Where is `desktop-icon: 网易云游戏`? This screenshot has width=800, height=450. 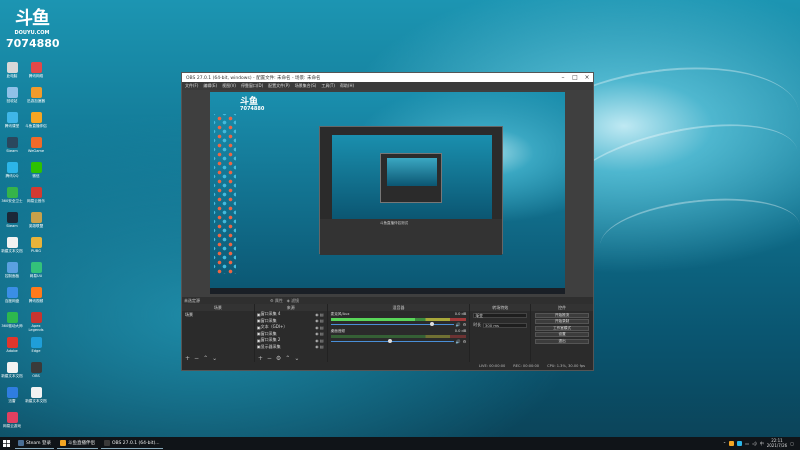
desktop-icon: 网易云游戏 is located at coordinates (12, 422).